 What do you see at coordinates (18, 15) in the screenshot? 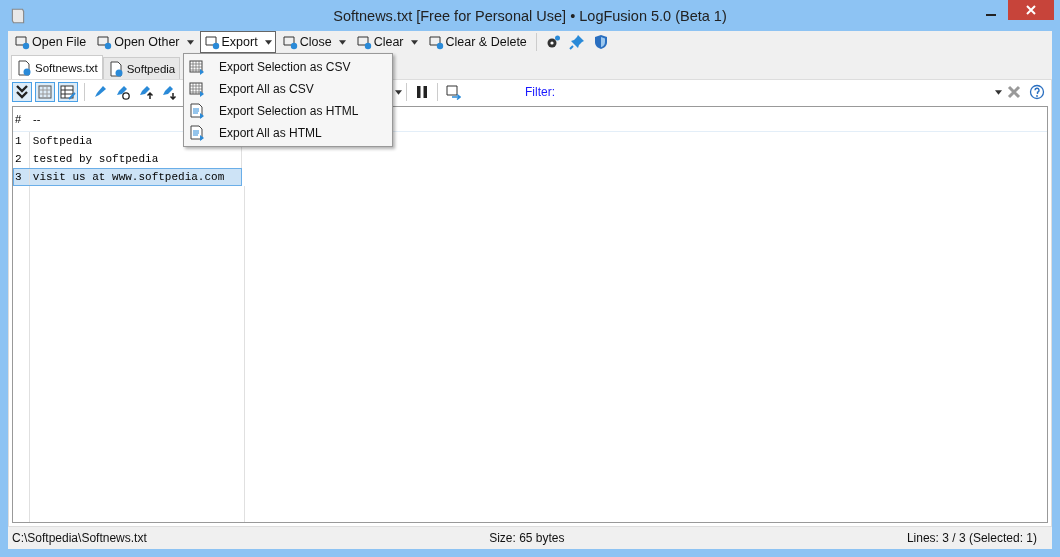
I see `app-icon` at bounding box center [18, 15].